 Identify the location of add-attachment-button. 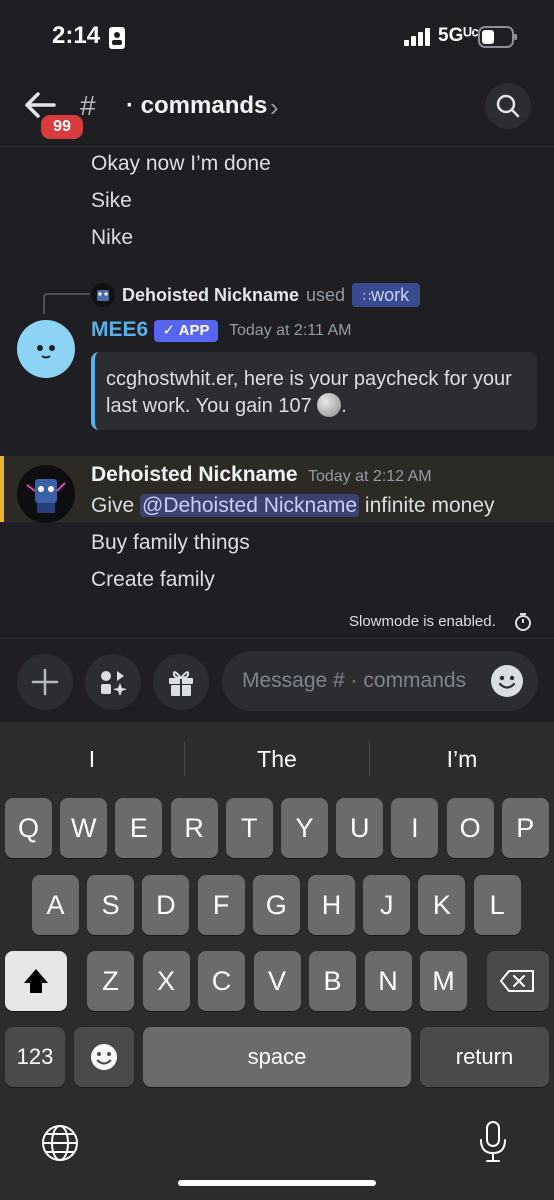
(45, 682).